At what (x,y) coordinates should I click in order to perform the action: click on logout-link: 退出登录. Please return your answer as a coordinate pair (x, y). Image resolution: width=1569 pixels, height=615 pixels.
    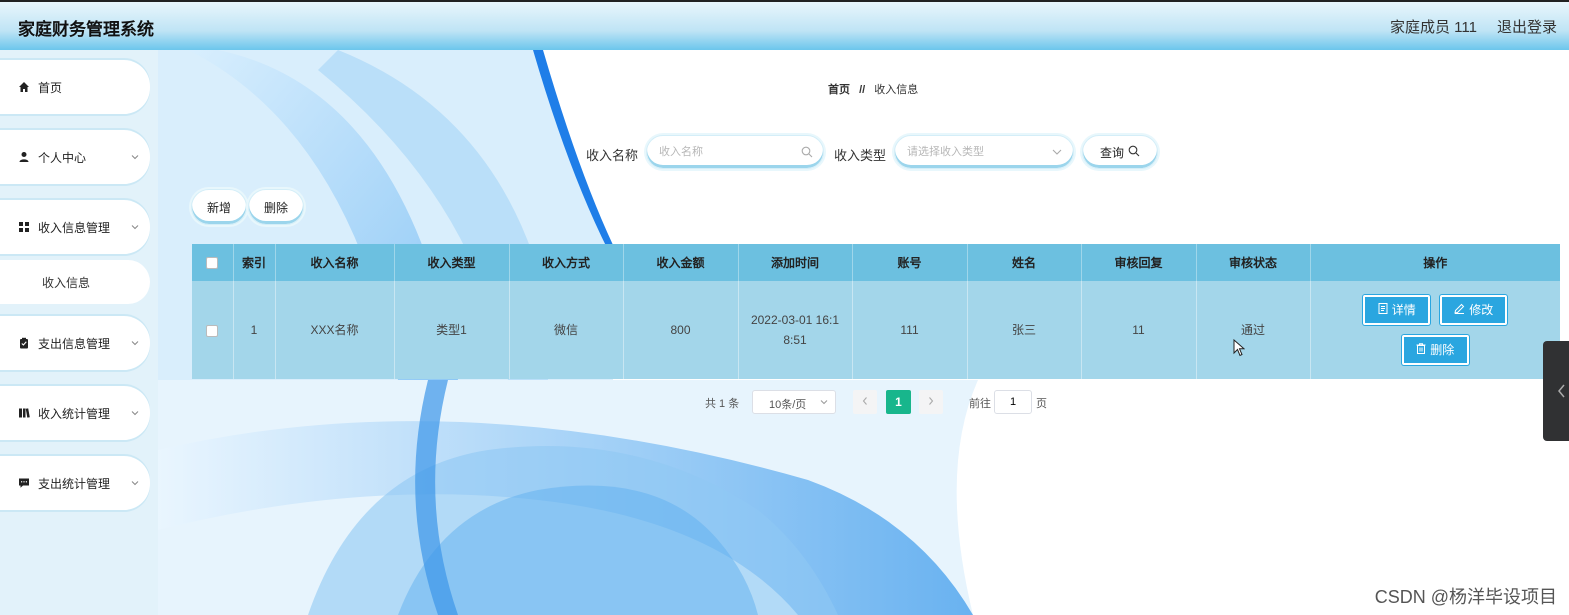
    Looking at the image, I should click on (1527, 26).